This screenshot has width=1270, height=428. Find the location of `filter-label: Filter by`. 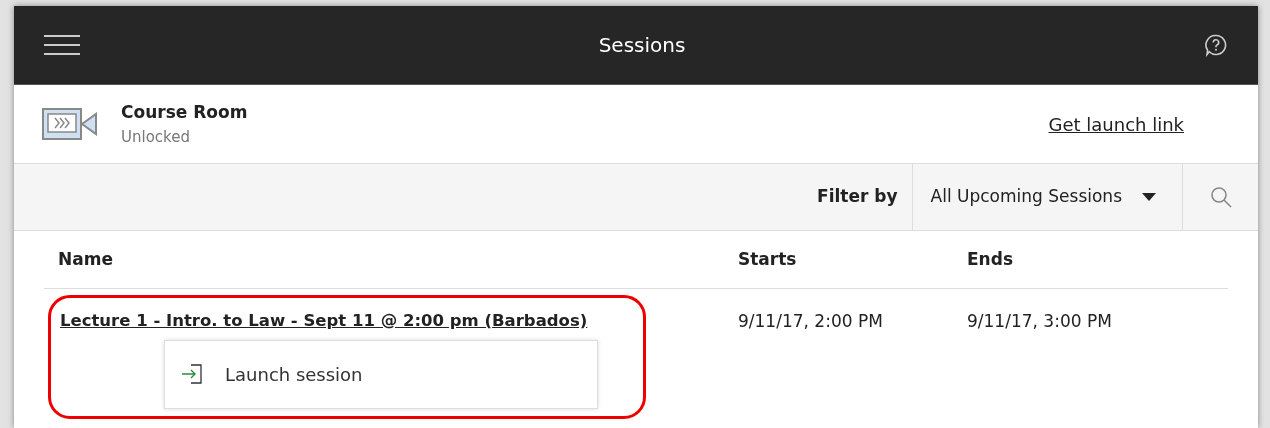

filter-label: Filter by is located at coordinates (857, 197).